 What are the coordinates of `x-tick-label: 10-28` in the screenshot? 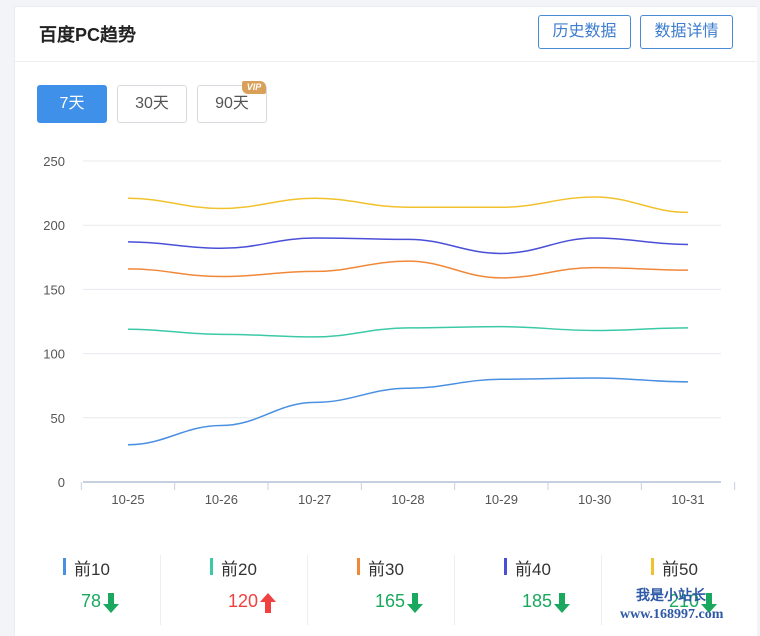 It's located at (407, 499).